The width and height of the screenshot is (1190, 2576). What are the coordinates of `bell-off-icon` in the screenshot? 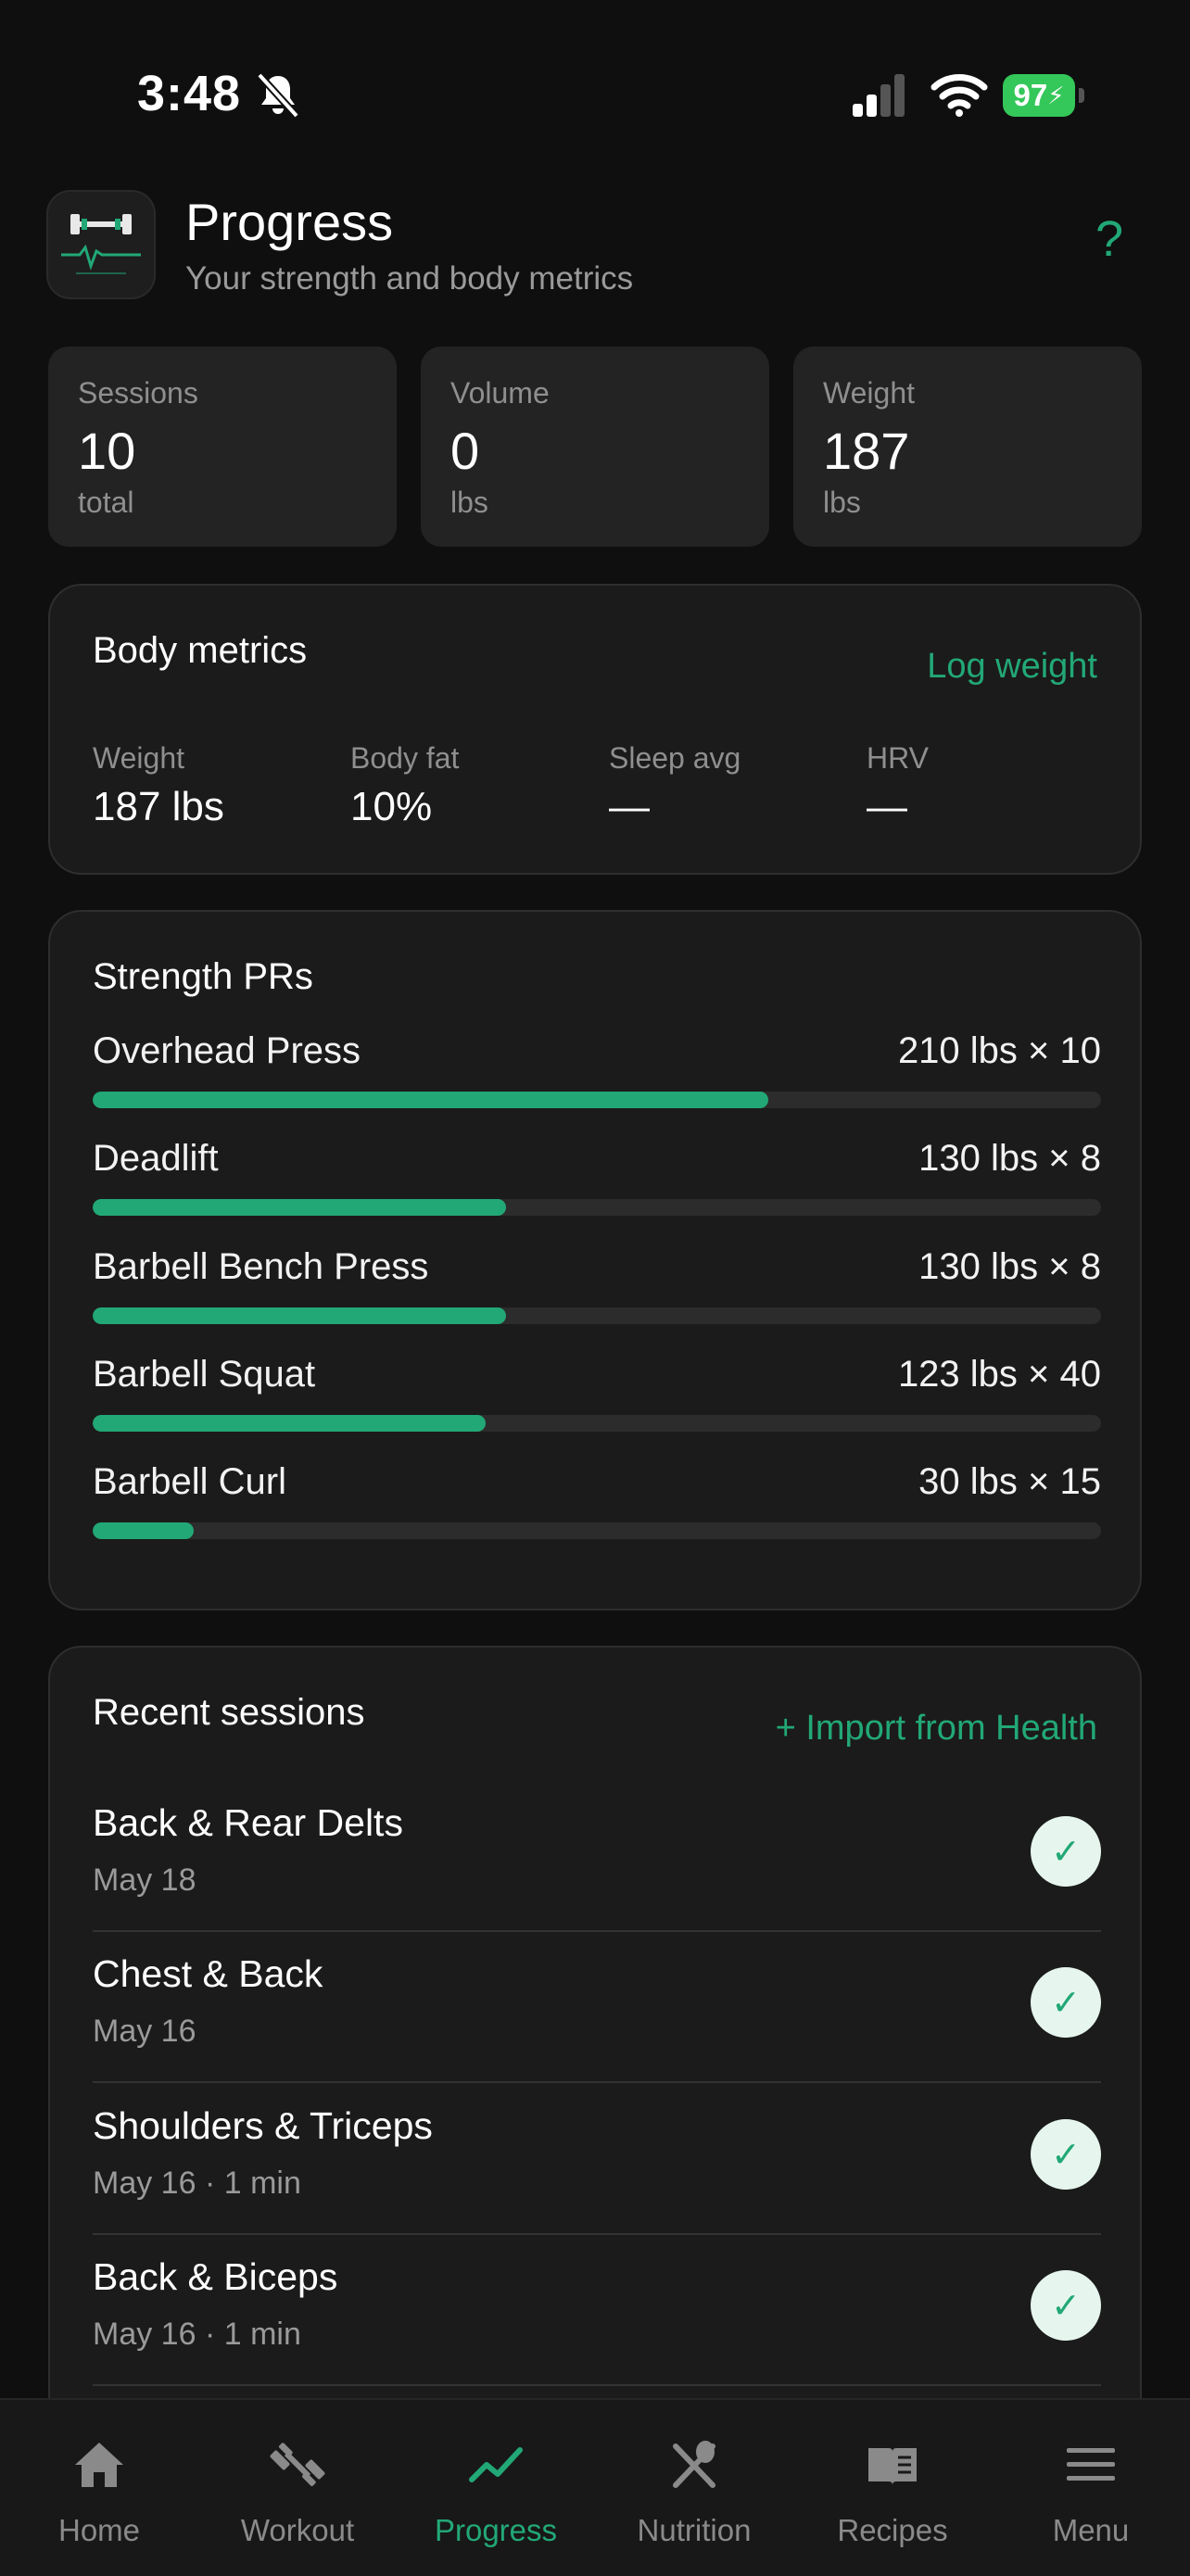 It's located at (278, 96).